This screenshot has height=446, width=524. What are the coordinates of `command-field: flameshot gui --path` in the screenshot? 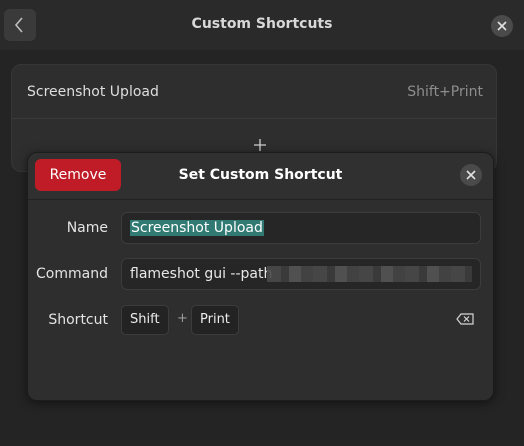 It's located at (301, 274).